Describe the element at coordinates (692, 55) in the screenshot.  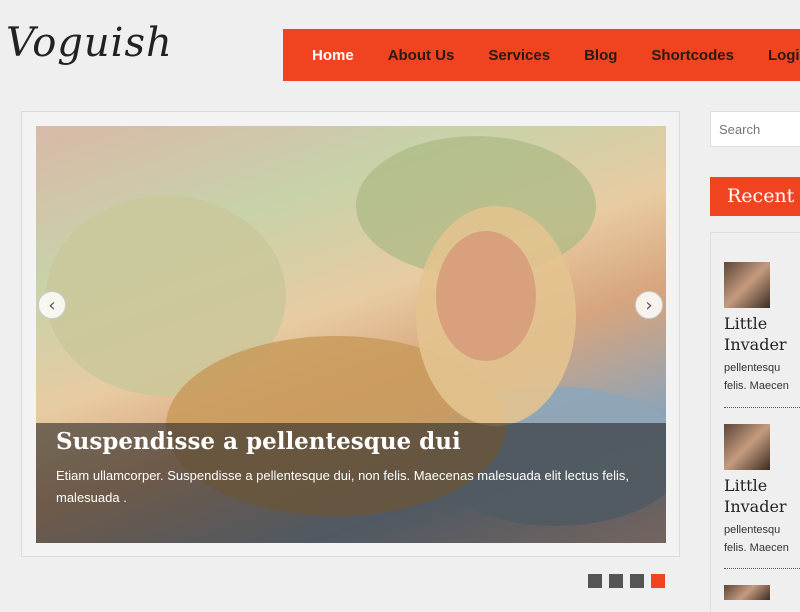
I see `nav-shortcodes: Shortcodes` at that location.